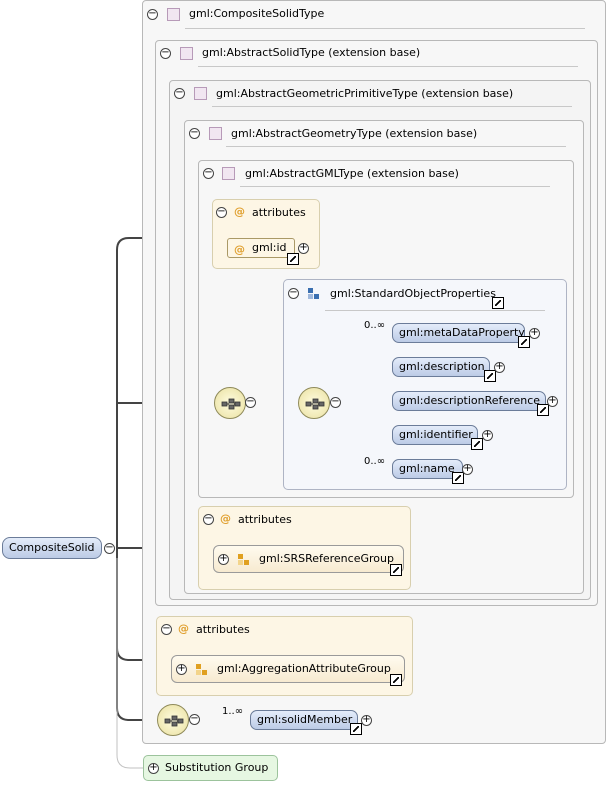  What do you see at coordinates (435, 435) in the screenshot?
I see `identifier-element: gml:identifier` at bounding box center [435, 435].